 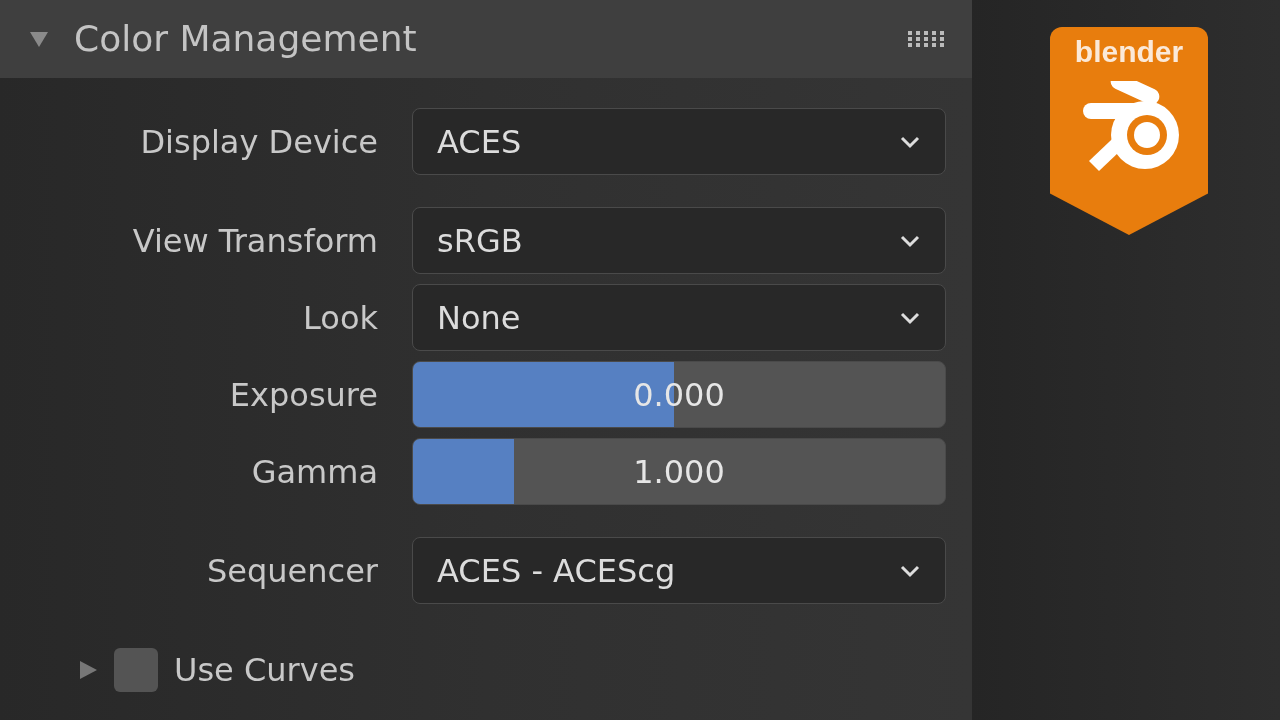 I want to click on field-label: Display Device, so click(x=258, y=142).